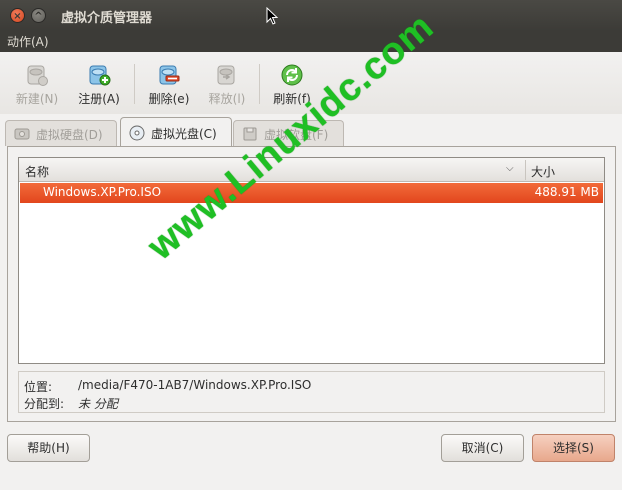  I want to click on new-button: 新建(N), so click(37, 85).